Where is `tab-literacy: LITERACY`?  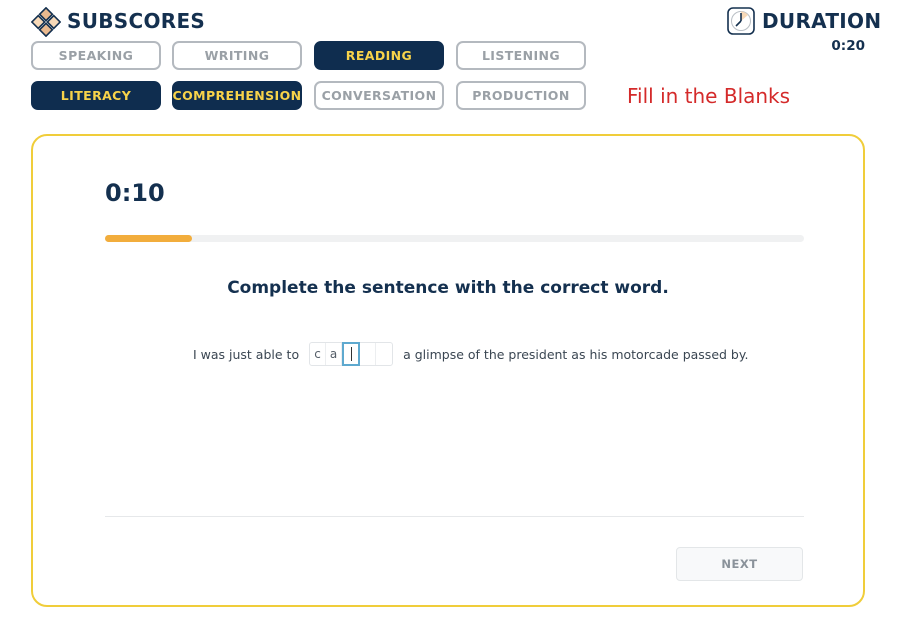 tab-literacy: LITERACY is located at coordinates (96, 95).